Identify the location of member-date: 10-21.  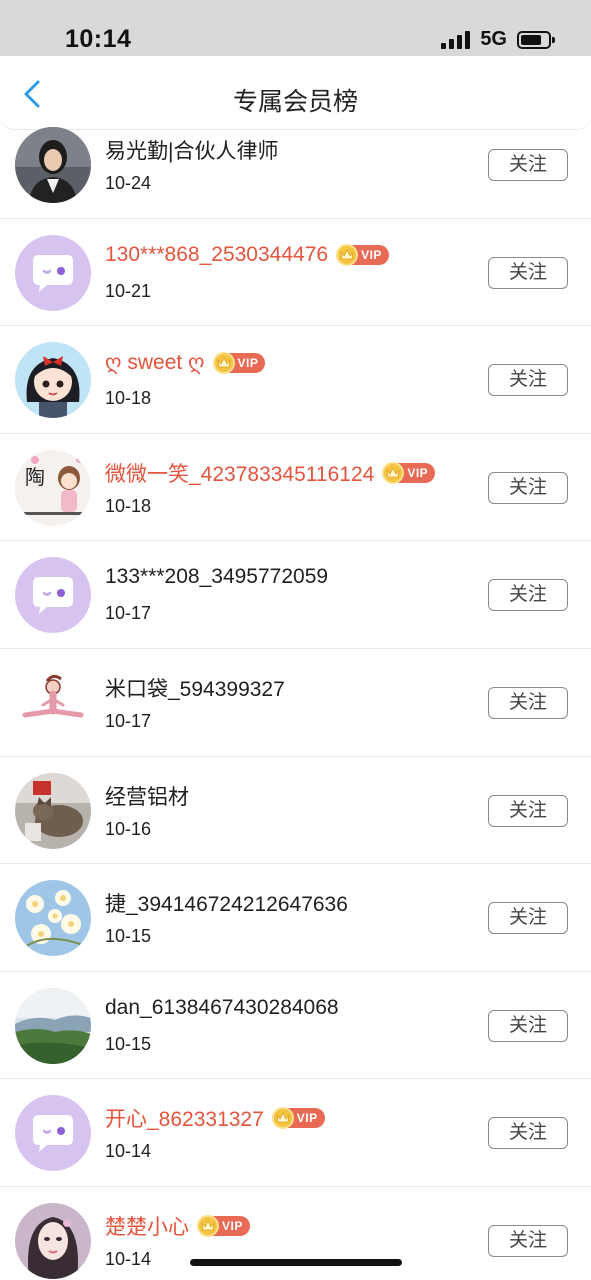
(128, 290).